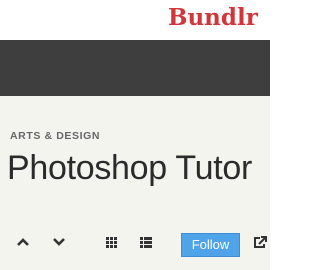  Describe the element at coordinates (210, 245) in the screenshot. I see `follow-button: Follow` at that location.